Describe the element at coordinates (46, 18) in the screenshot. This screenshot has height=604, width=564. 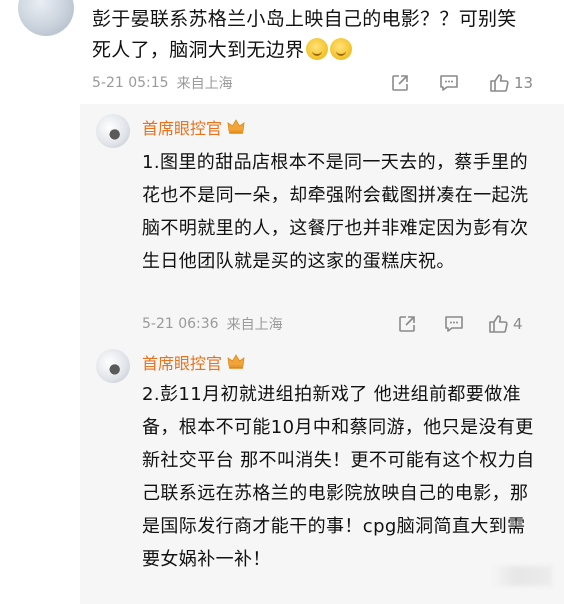
I see `avatar` at that location.